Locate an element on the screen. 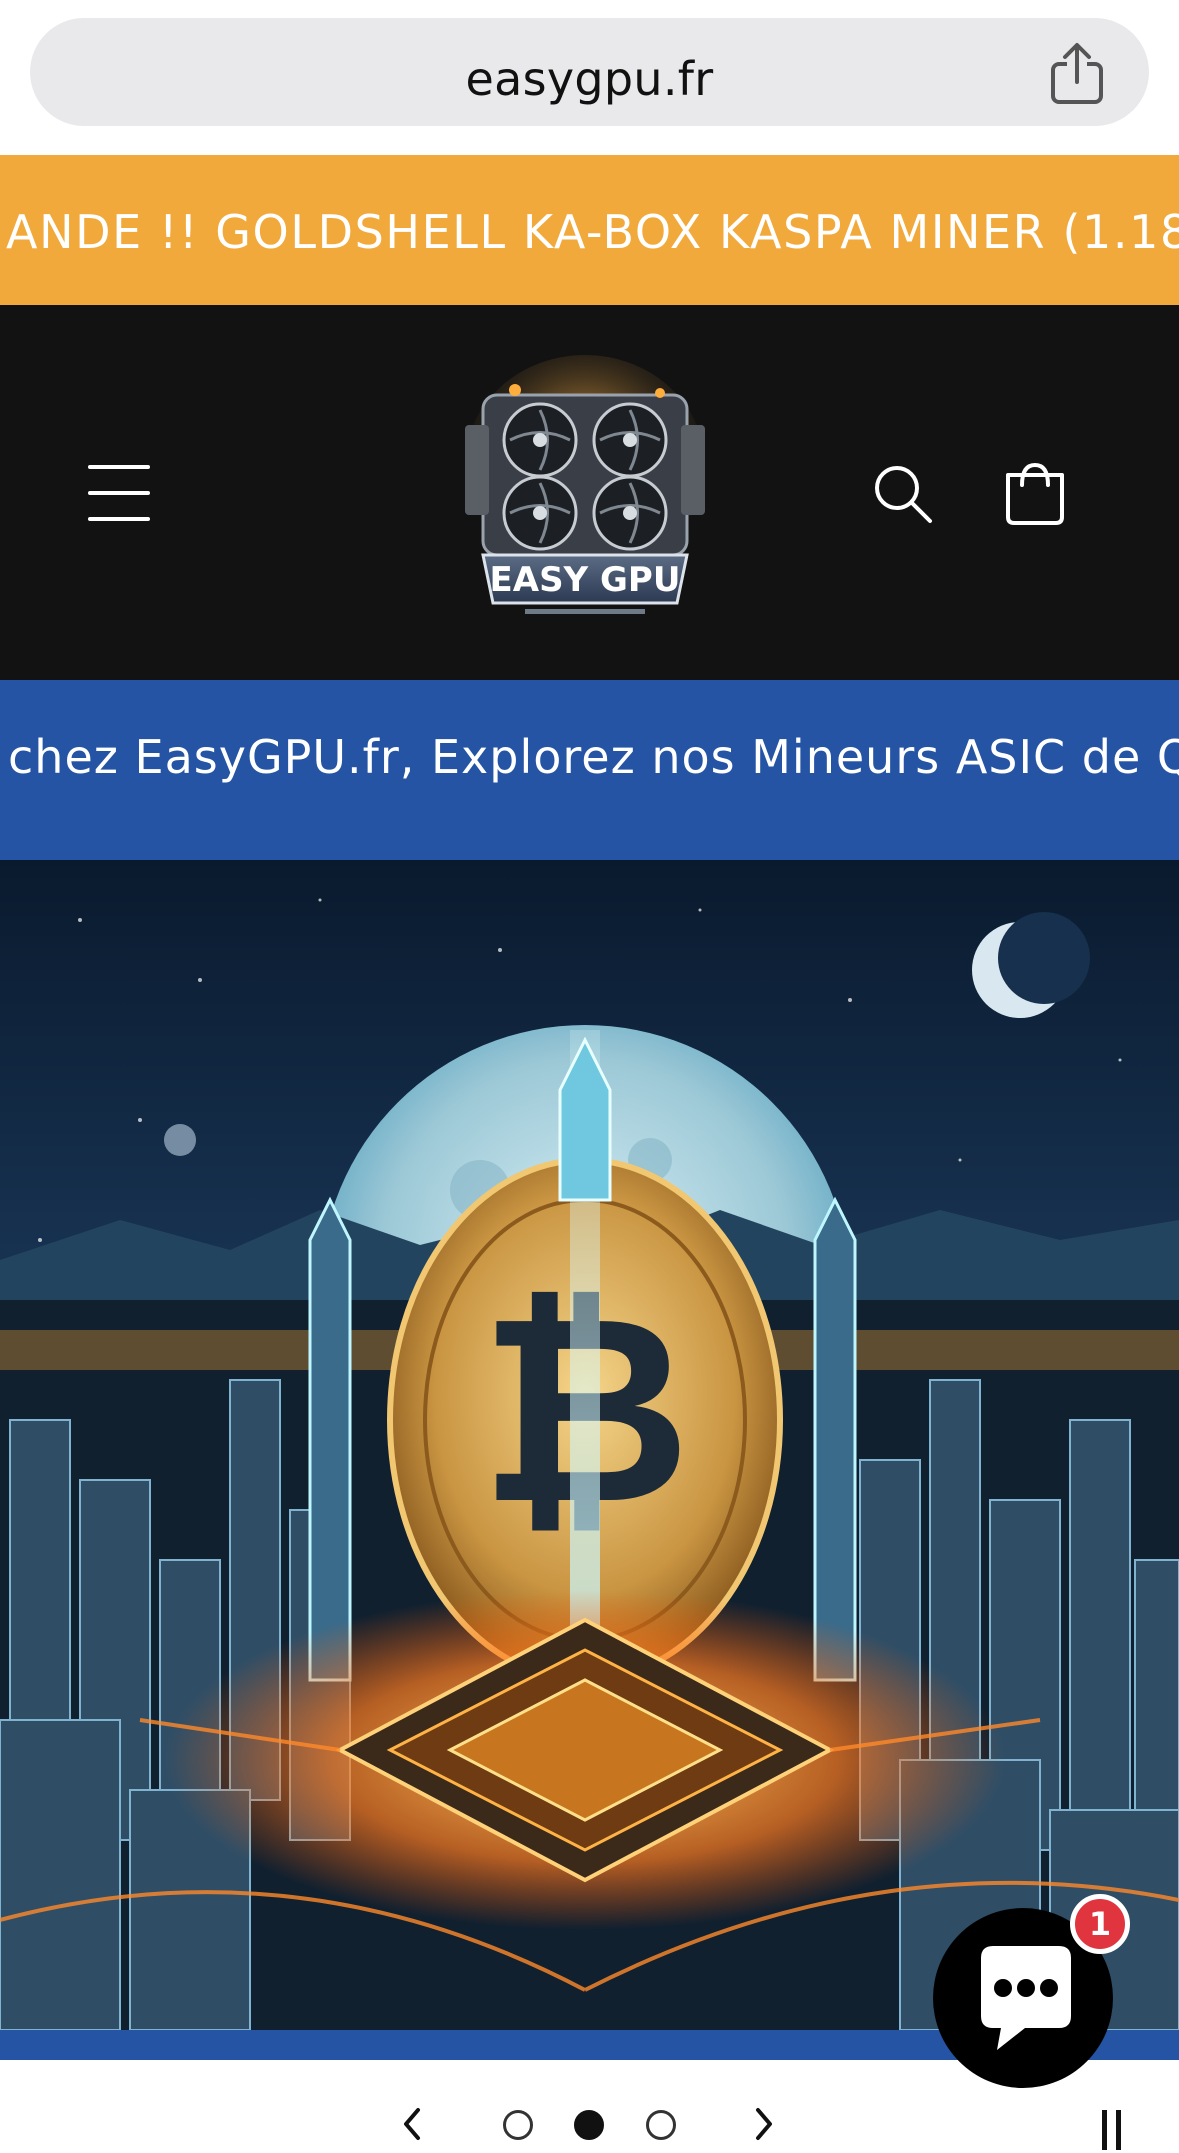  search-icon is located at coordinates (903, 494).